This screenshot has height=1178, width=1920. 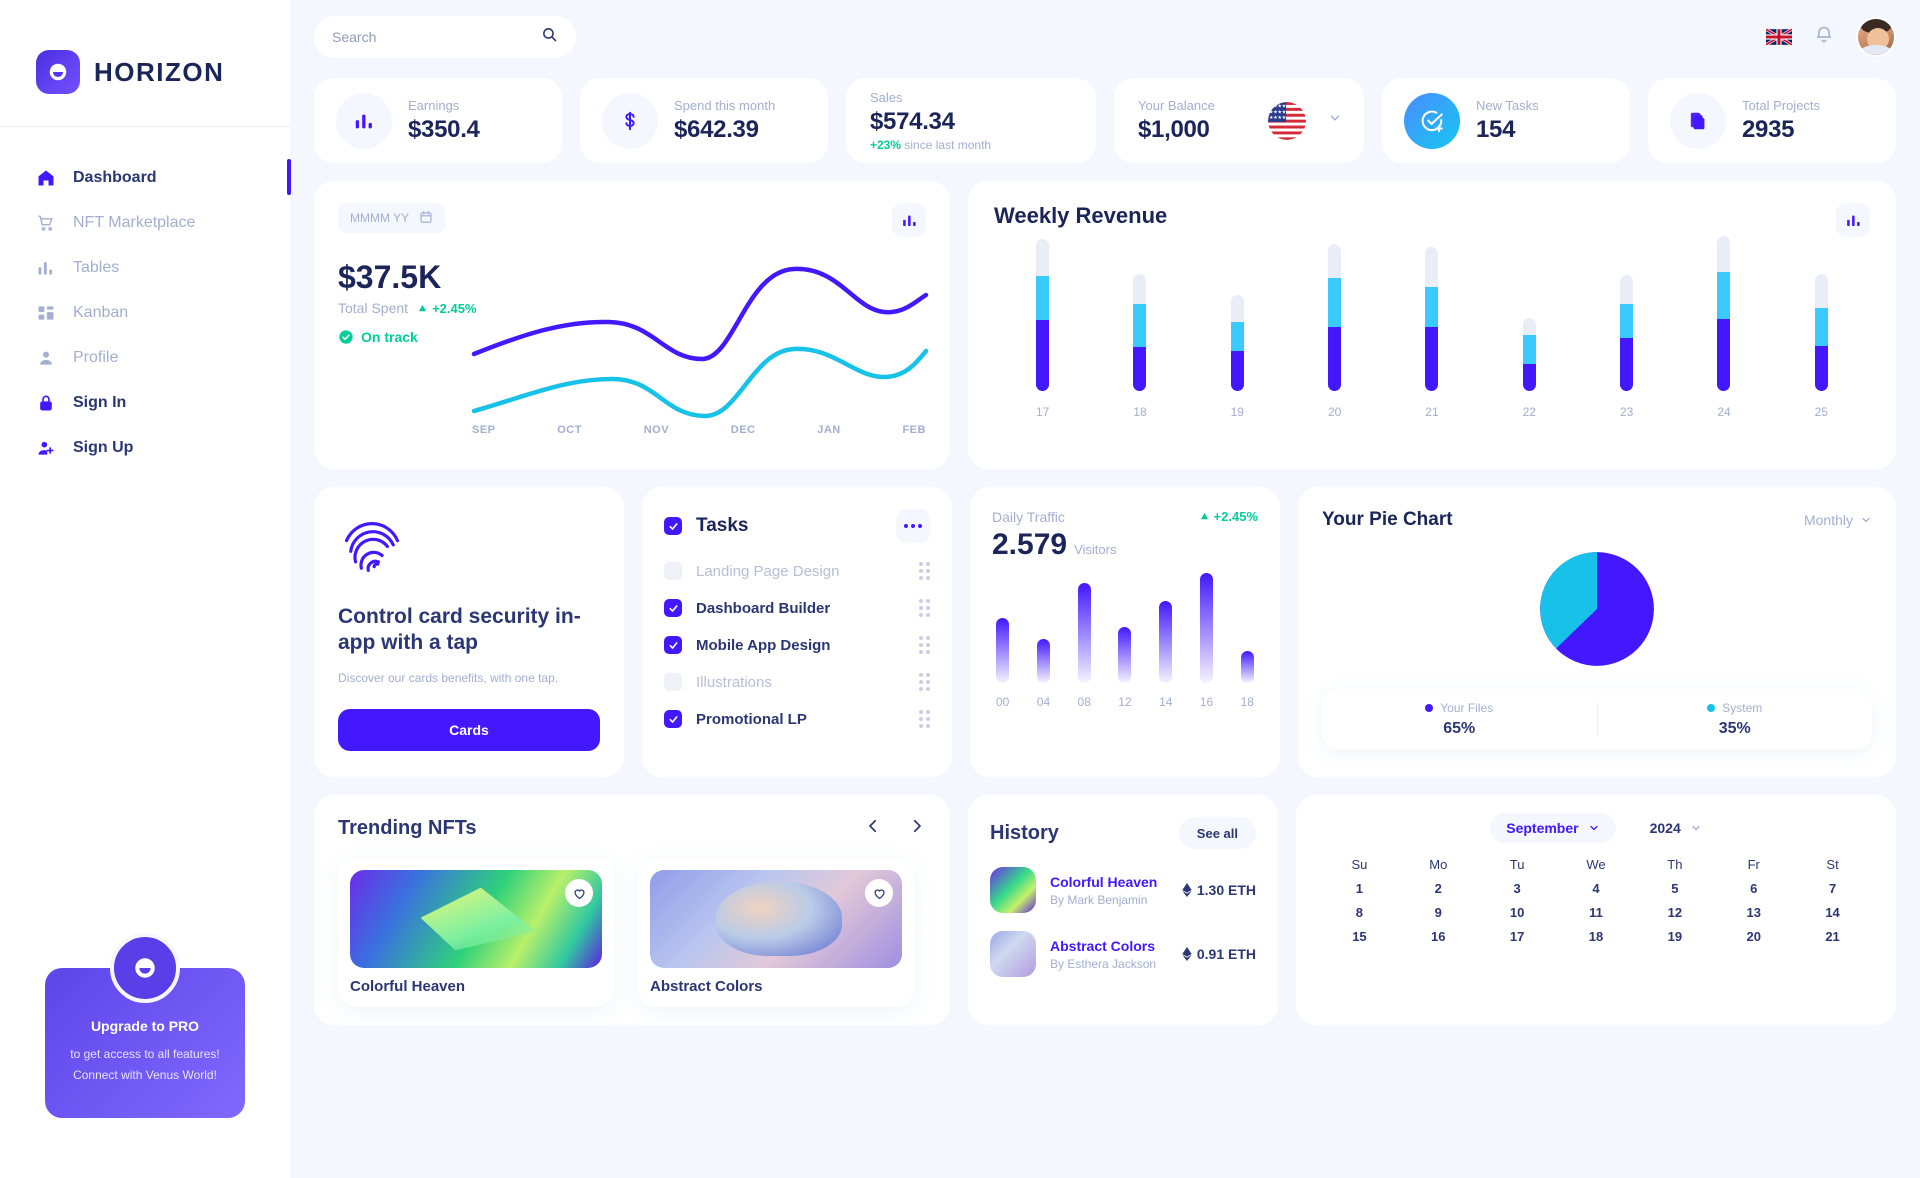 I want to click on stacked-bar, so click(x=1432, y=319).